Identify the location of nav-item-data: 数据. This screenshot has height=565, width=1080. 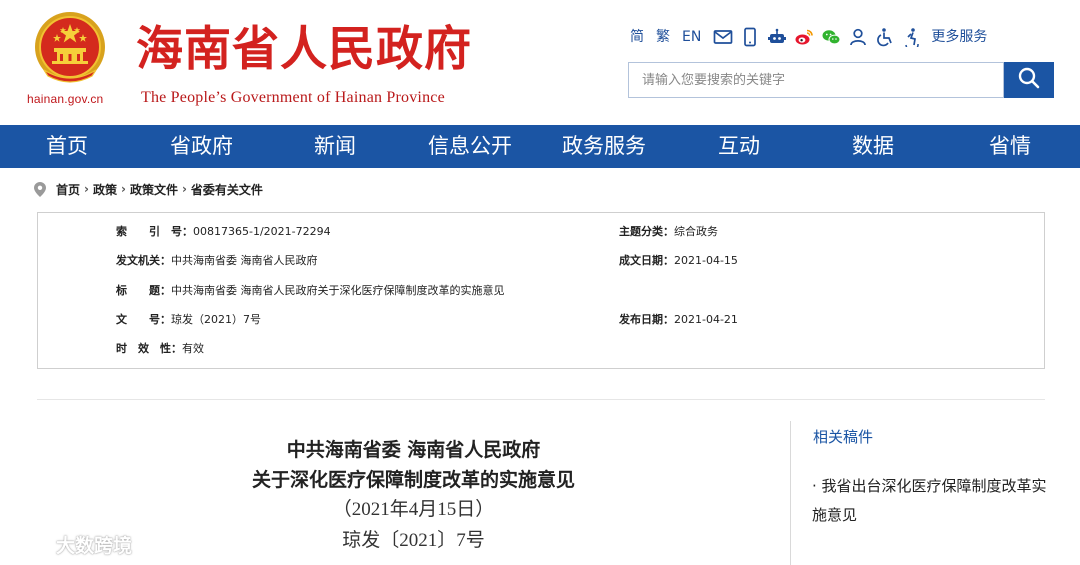
(873, 146).